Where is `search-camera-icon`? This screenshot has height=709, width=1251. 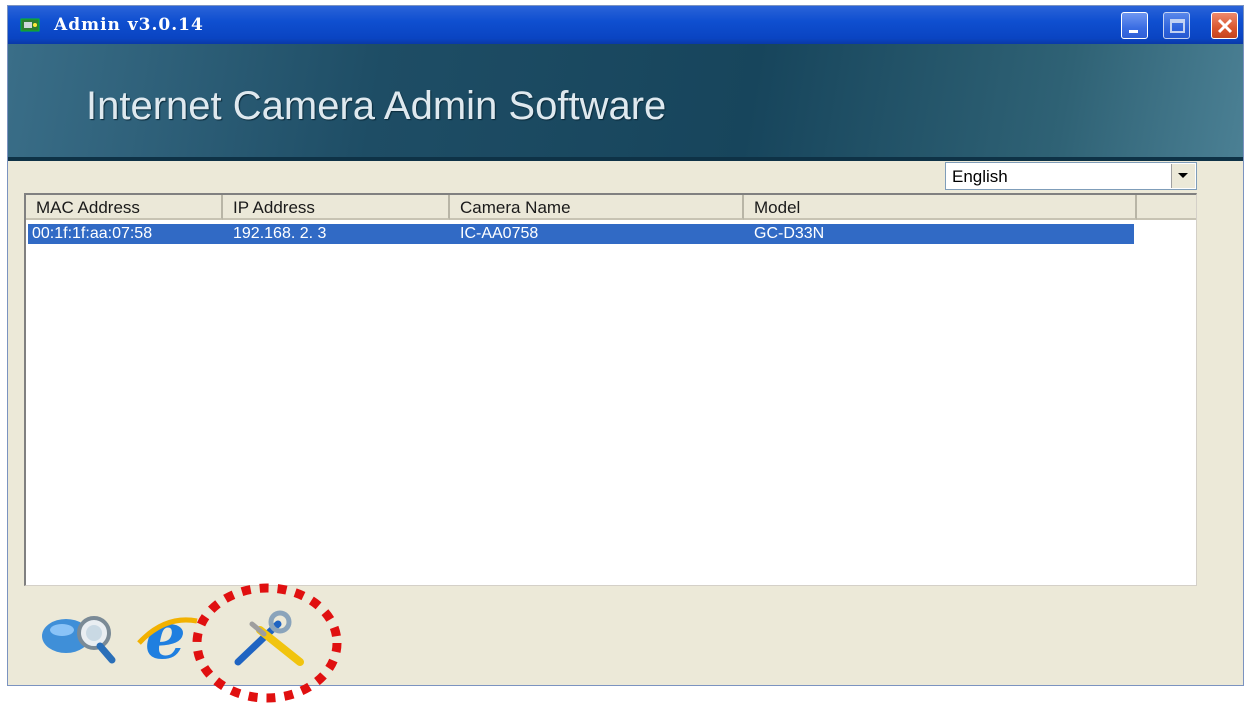 search-camera-icon is located at coordinates (79, 636).